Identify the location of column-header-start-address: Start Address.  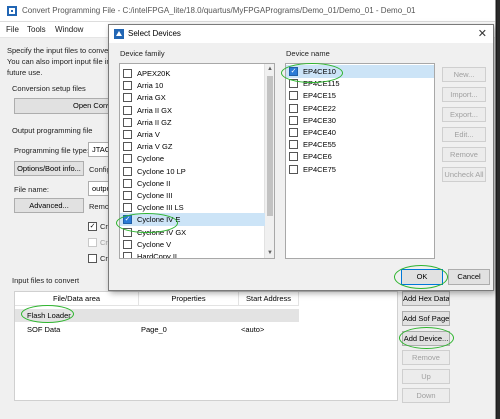
(269, 299).